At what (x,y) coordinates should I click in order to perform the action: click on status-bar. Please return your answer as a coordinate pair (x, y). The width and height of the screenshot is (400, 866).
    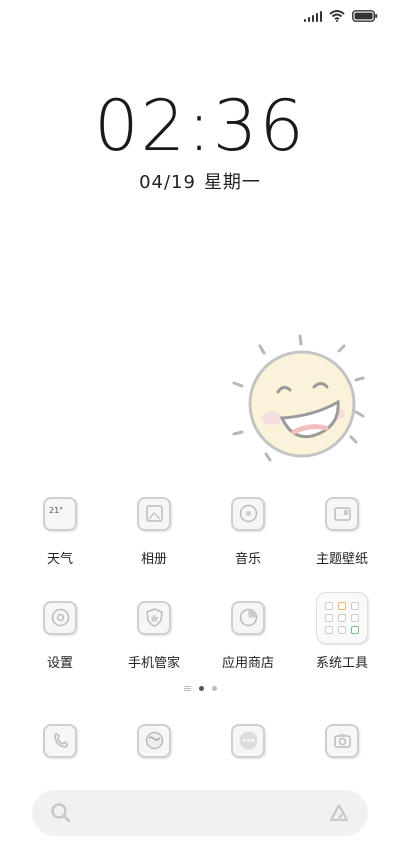
    Looking at the image, I should click on (341, 16).